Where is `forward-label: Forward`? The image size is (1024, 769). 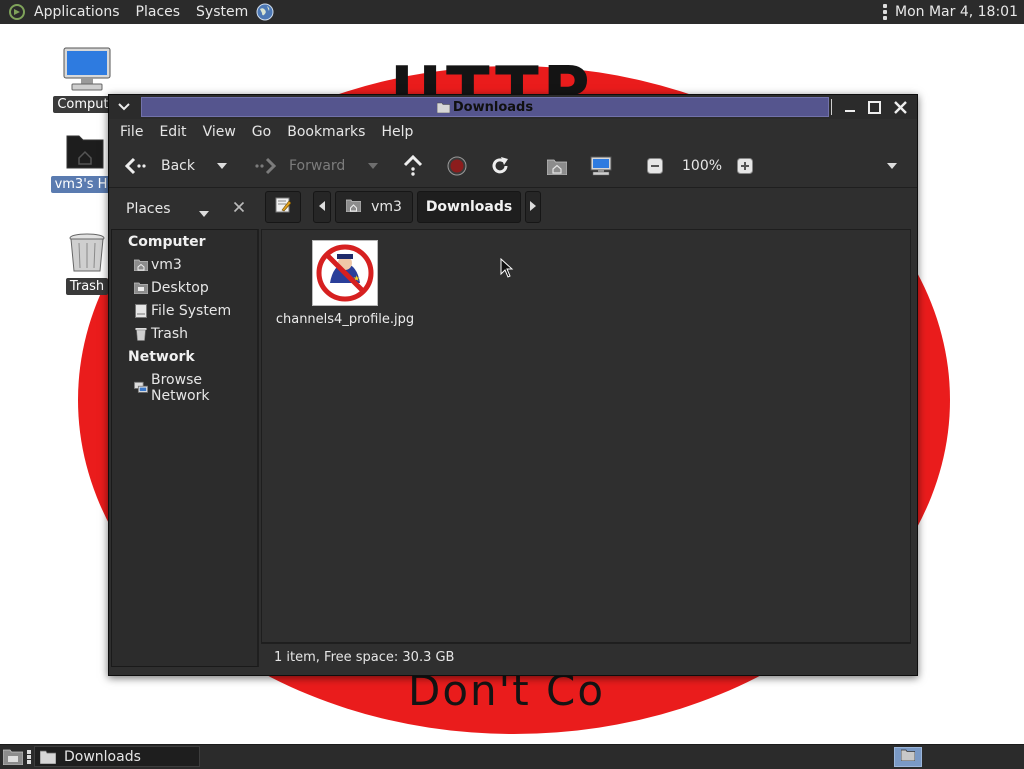 forward-label: Forward is located at coordinates (317, 166).